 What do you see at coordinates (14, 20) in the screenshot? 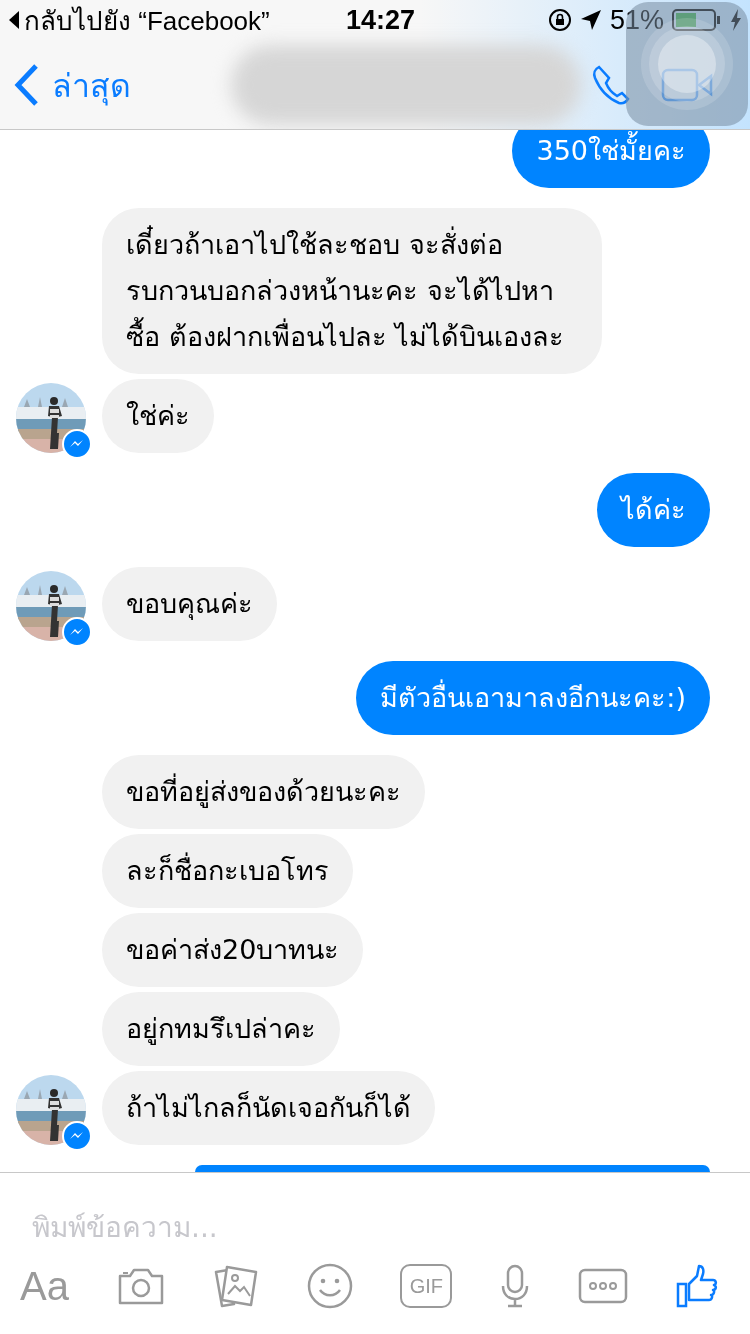
I see `back-triangle-icon` at bounding box center [14, 20].